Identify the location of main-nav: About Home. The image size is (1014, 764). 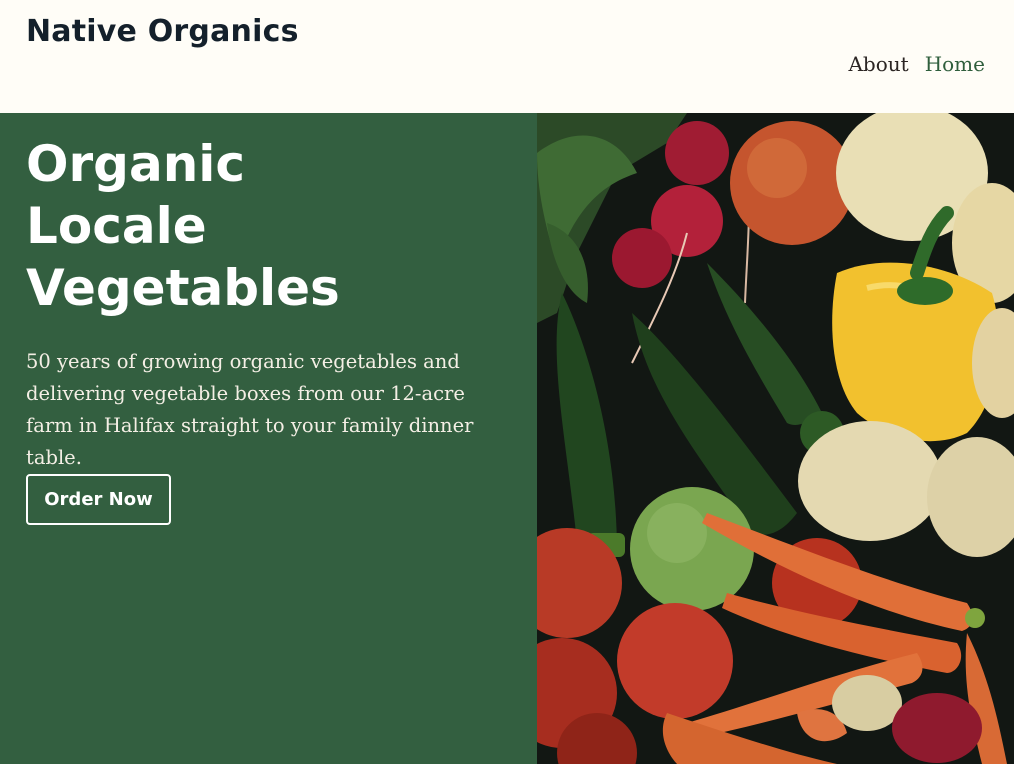
(916, 64).